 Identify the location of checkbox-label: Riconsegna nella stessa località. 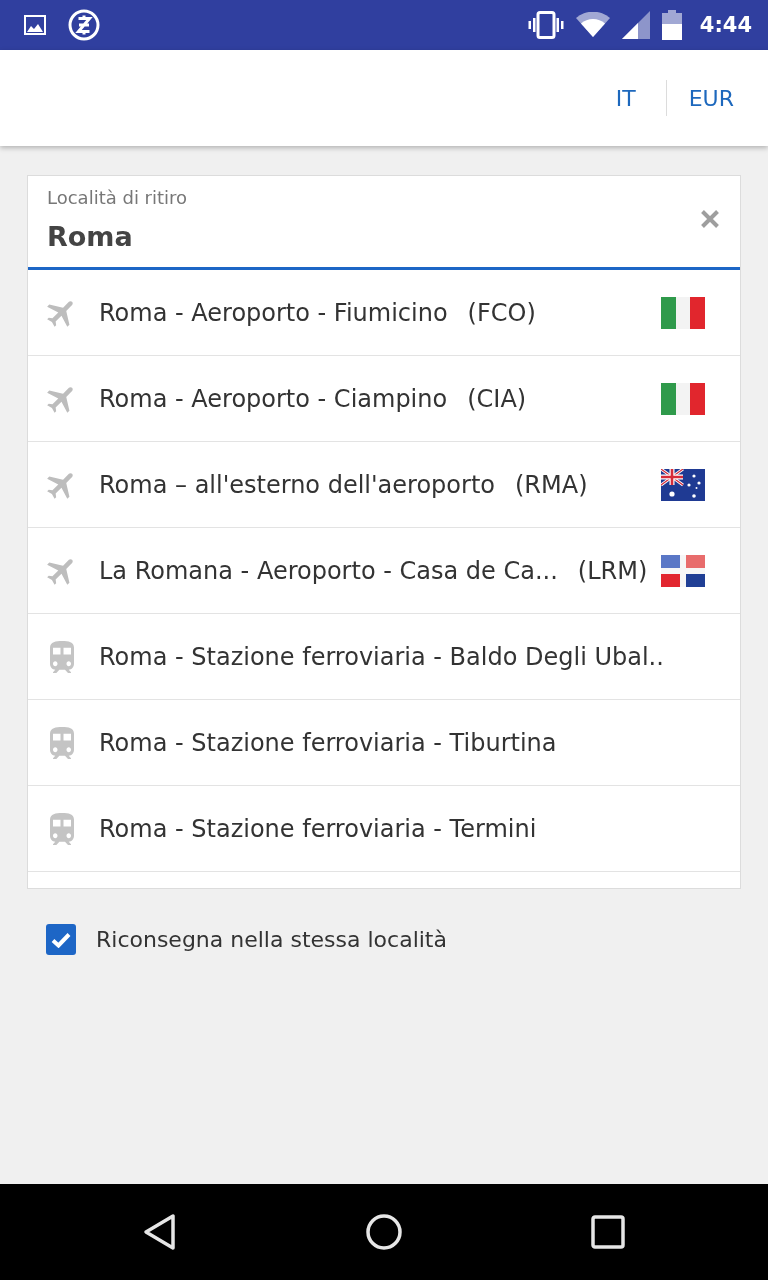
(271, 939).